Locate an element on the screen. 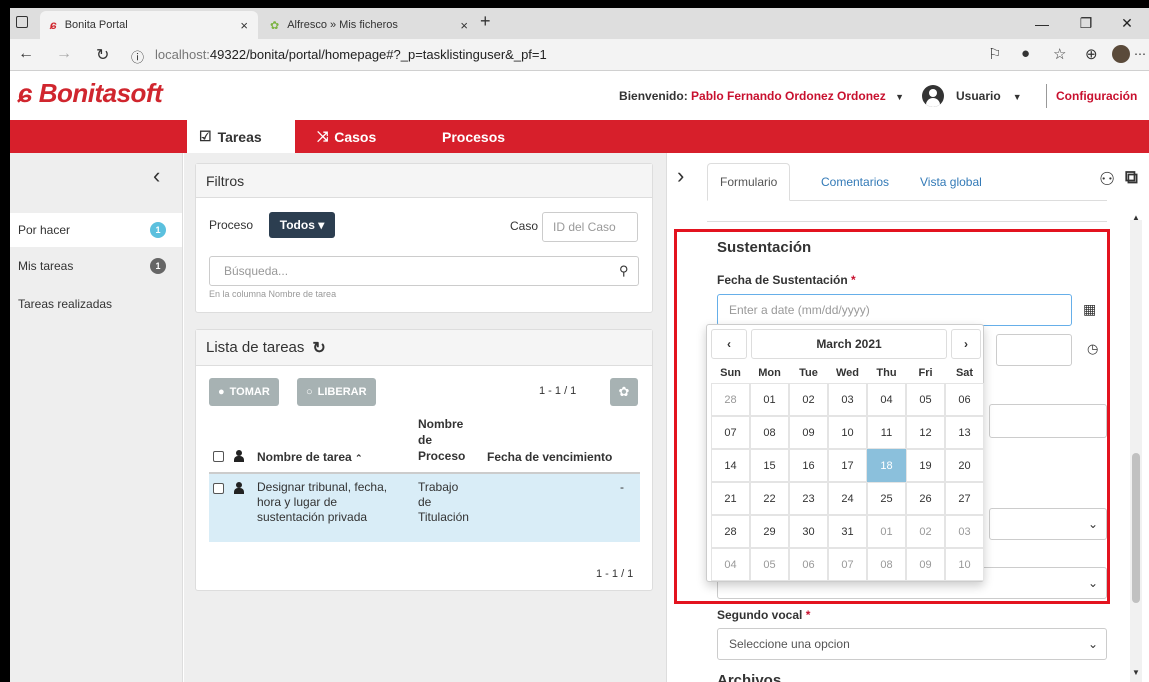 The width and height of the screenshot is (1149, 682). calendar-day: 20 is located at coordinates (964, 465).